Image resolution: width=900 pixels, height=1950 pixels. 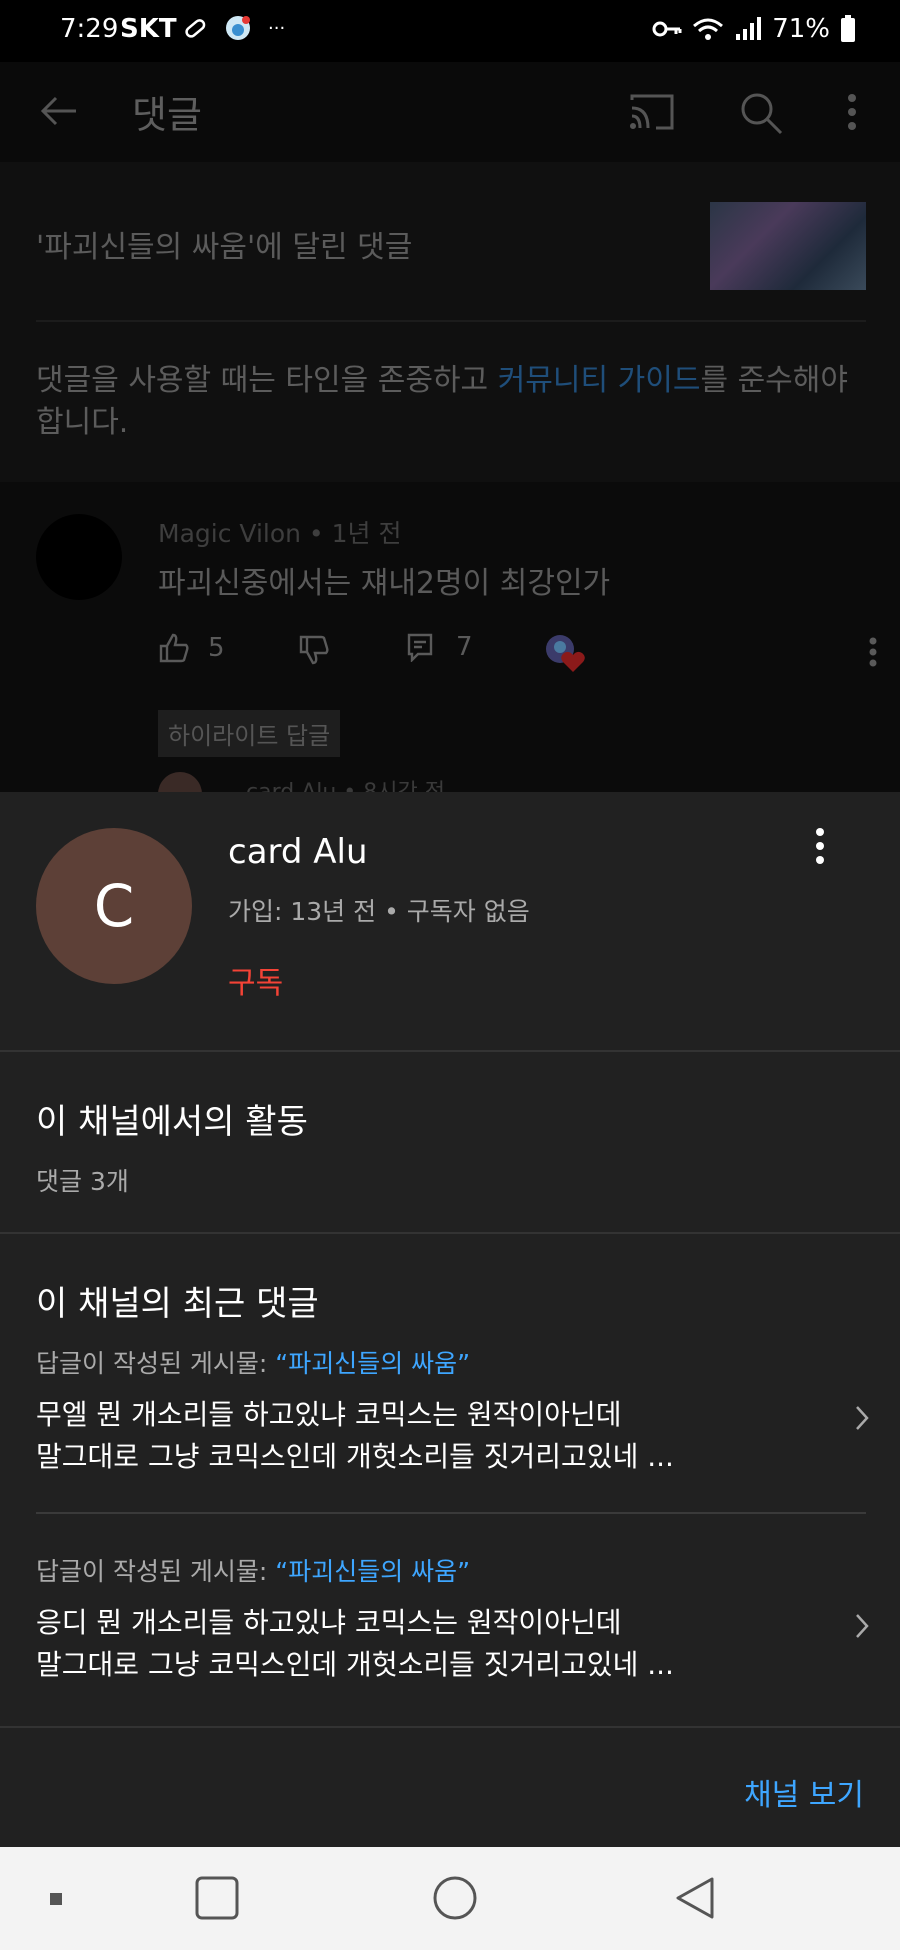 What do you see at coordinates (667, 29) in the screenshot?
I see `vpn-key-icon` at bounding box center [667, 29].